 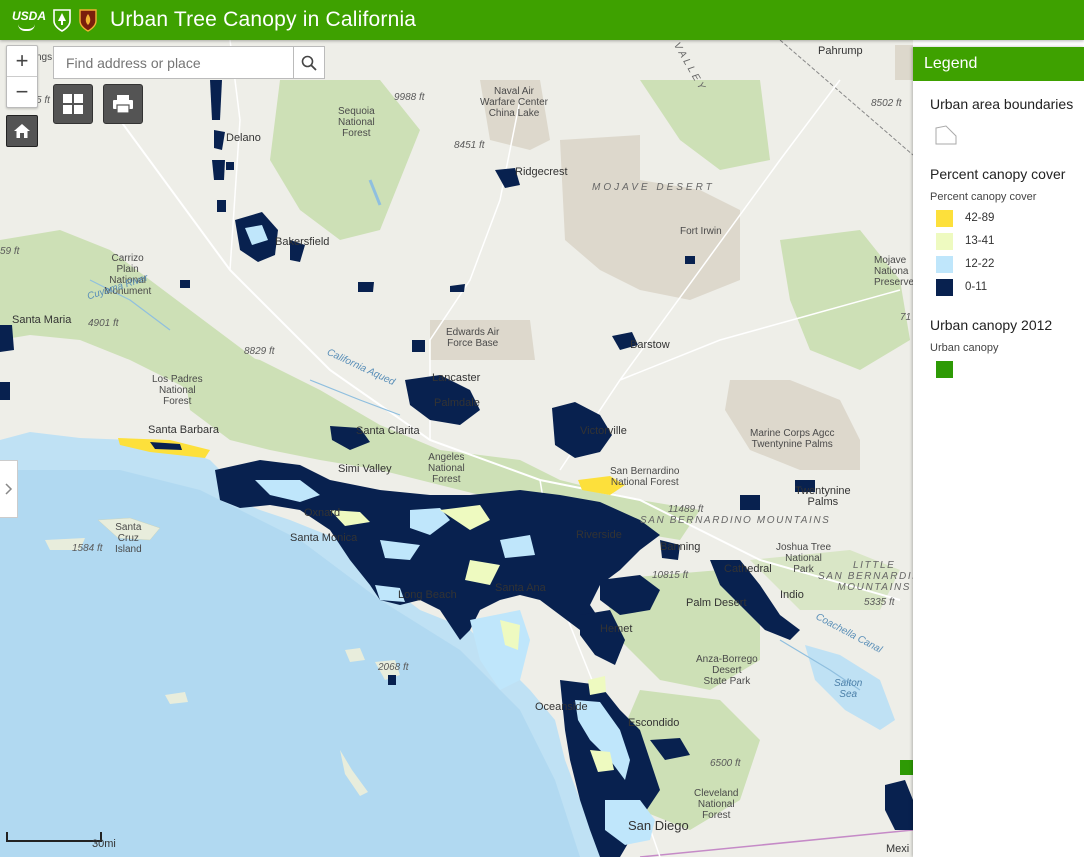 I want to click on expand-panel-button, so click(x=9, y=489).